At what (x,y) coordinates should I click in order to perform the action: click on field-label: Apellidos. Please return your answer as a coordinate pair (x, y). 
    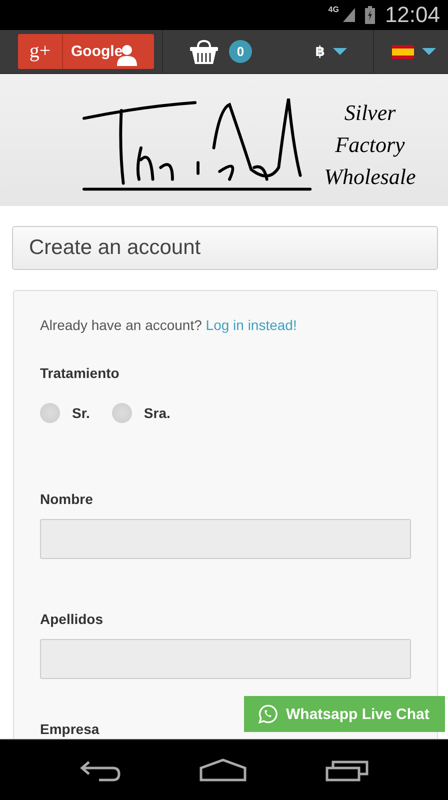
    Looking at the image, I should click on (72, 619).